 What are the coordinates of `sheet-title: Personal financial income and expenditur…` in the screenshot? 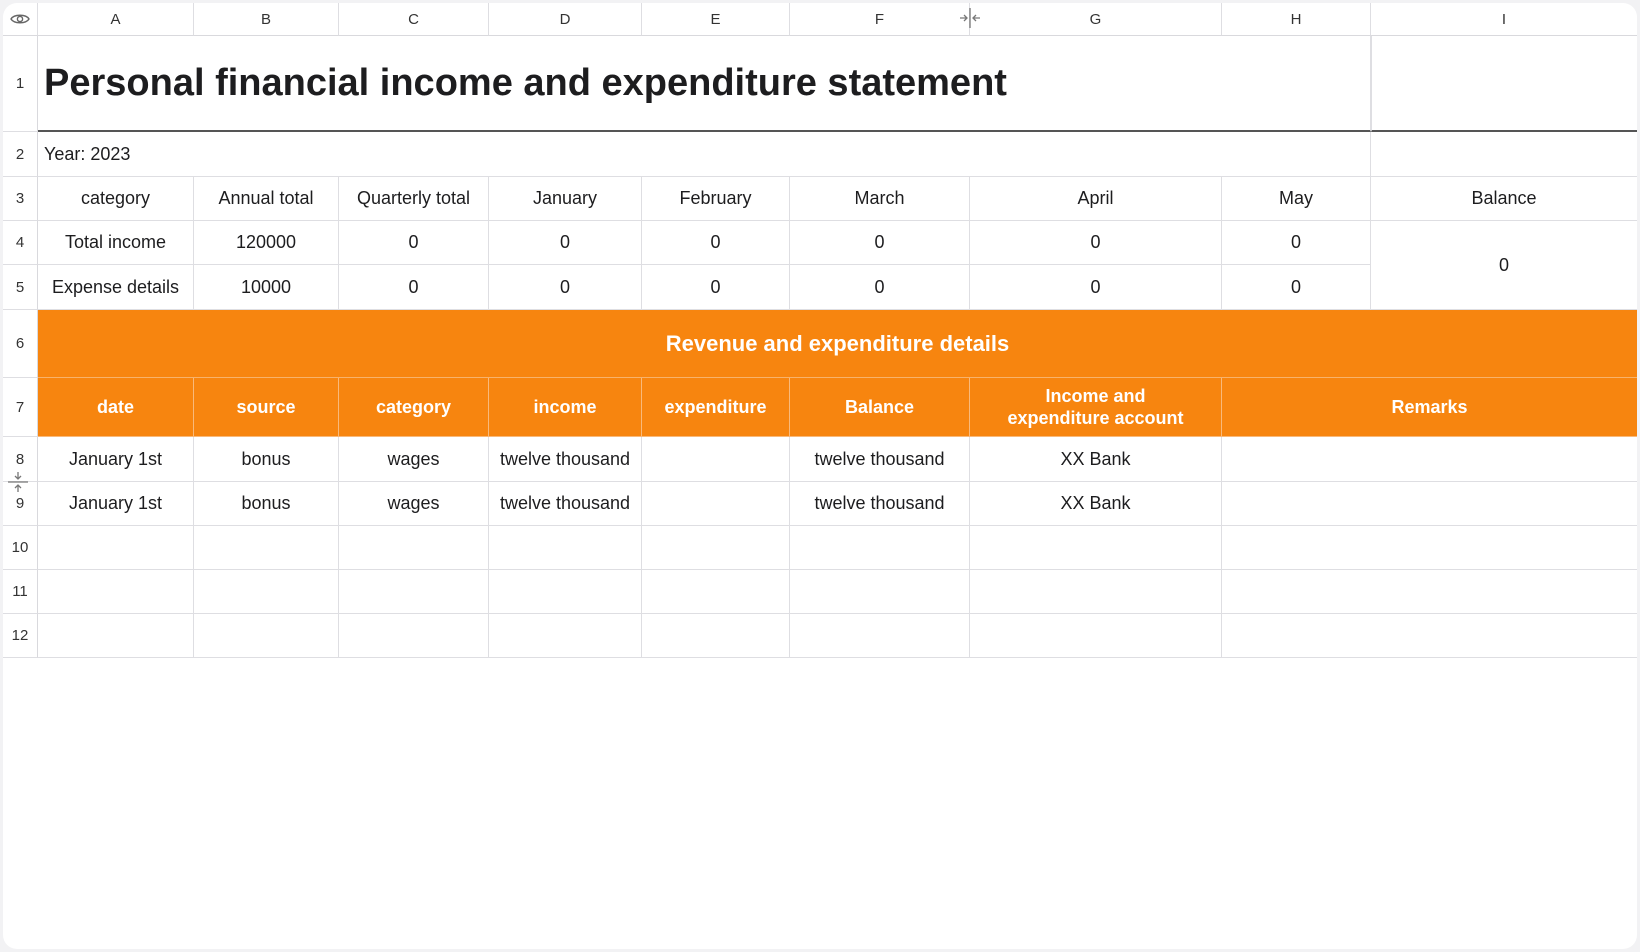 It's located at (704, 84).